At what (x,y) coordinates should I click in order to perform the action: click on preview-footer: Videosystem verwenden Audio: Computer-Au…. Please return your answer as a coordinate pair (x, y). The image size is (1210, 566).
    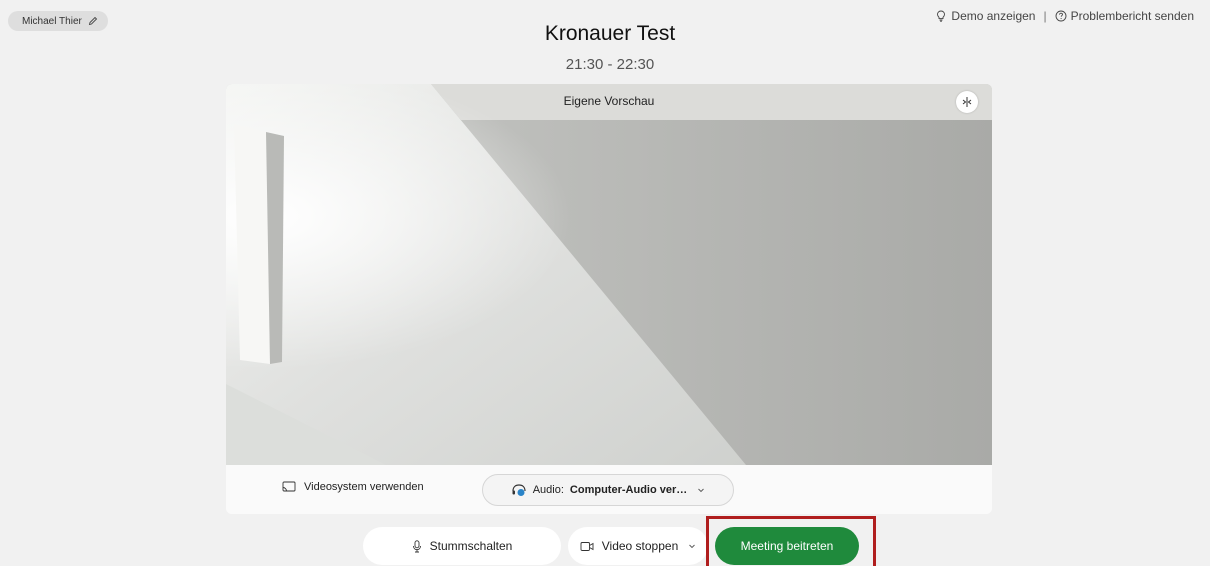
    Looking at the image, I should click on (609, 489).